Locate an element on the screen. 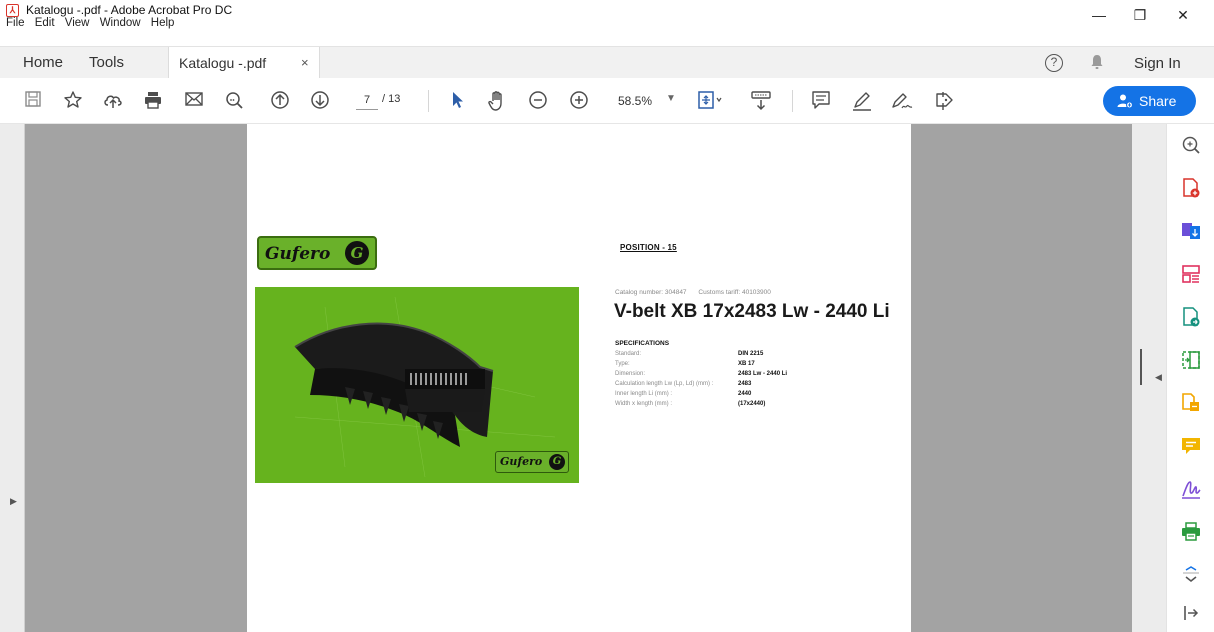 This screenshot has height=632, width=1214. collapse-right-panel-icon: ◀ is located at coordinates (1158, 377).